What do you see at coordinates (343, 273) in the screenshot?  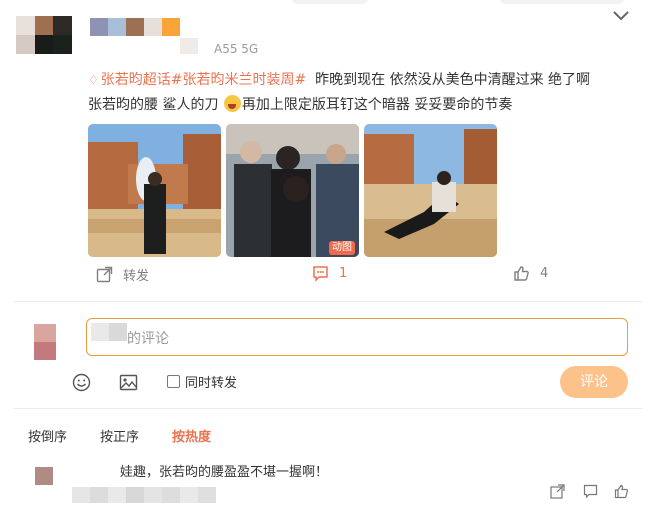 I see `comment-count: 1` at bounding box center [343, 273].